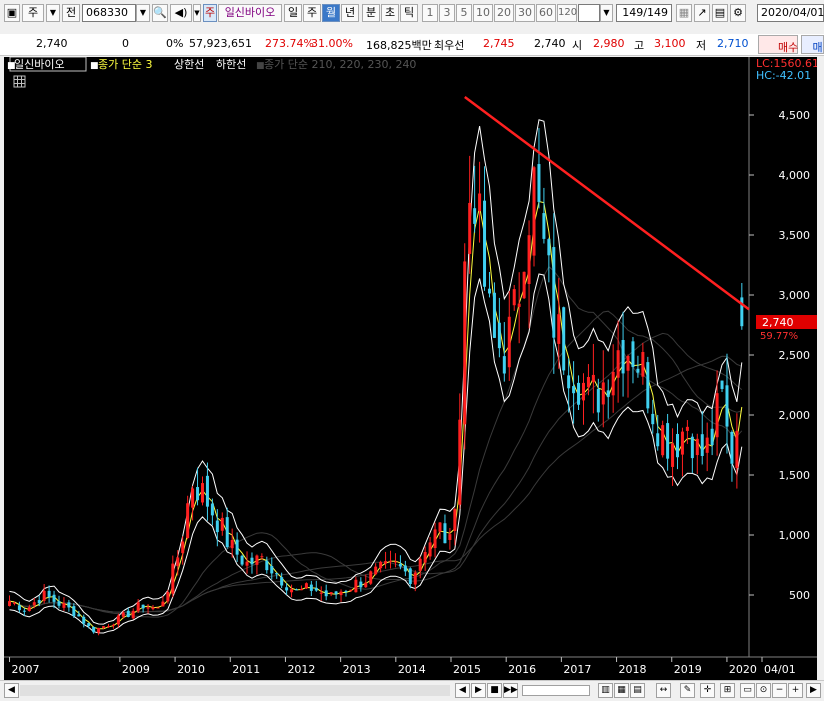  I want to click on zoom-icon: ⊙, so click(763, 690).